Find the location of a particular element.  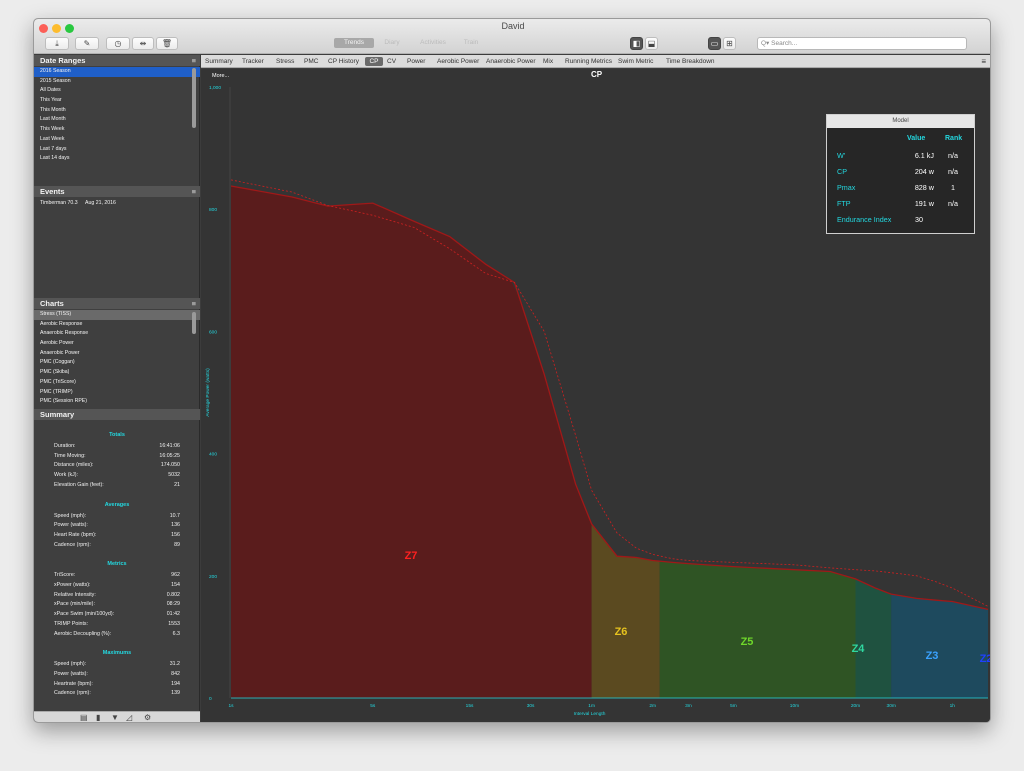

date-ranges-scrollbar is located at coordinates (194, 98).